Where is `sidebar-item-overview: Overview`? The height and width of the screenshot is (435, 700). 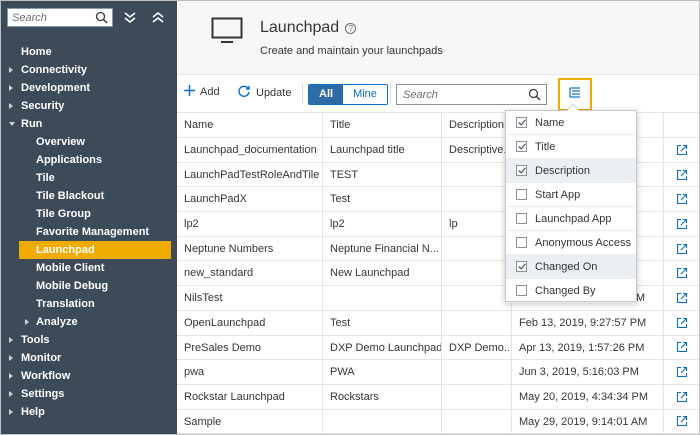
sidebar-item-overview: Overview is located at coordinates (89, 142).